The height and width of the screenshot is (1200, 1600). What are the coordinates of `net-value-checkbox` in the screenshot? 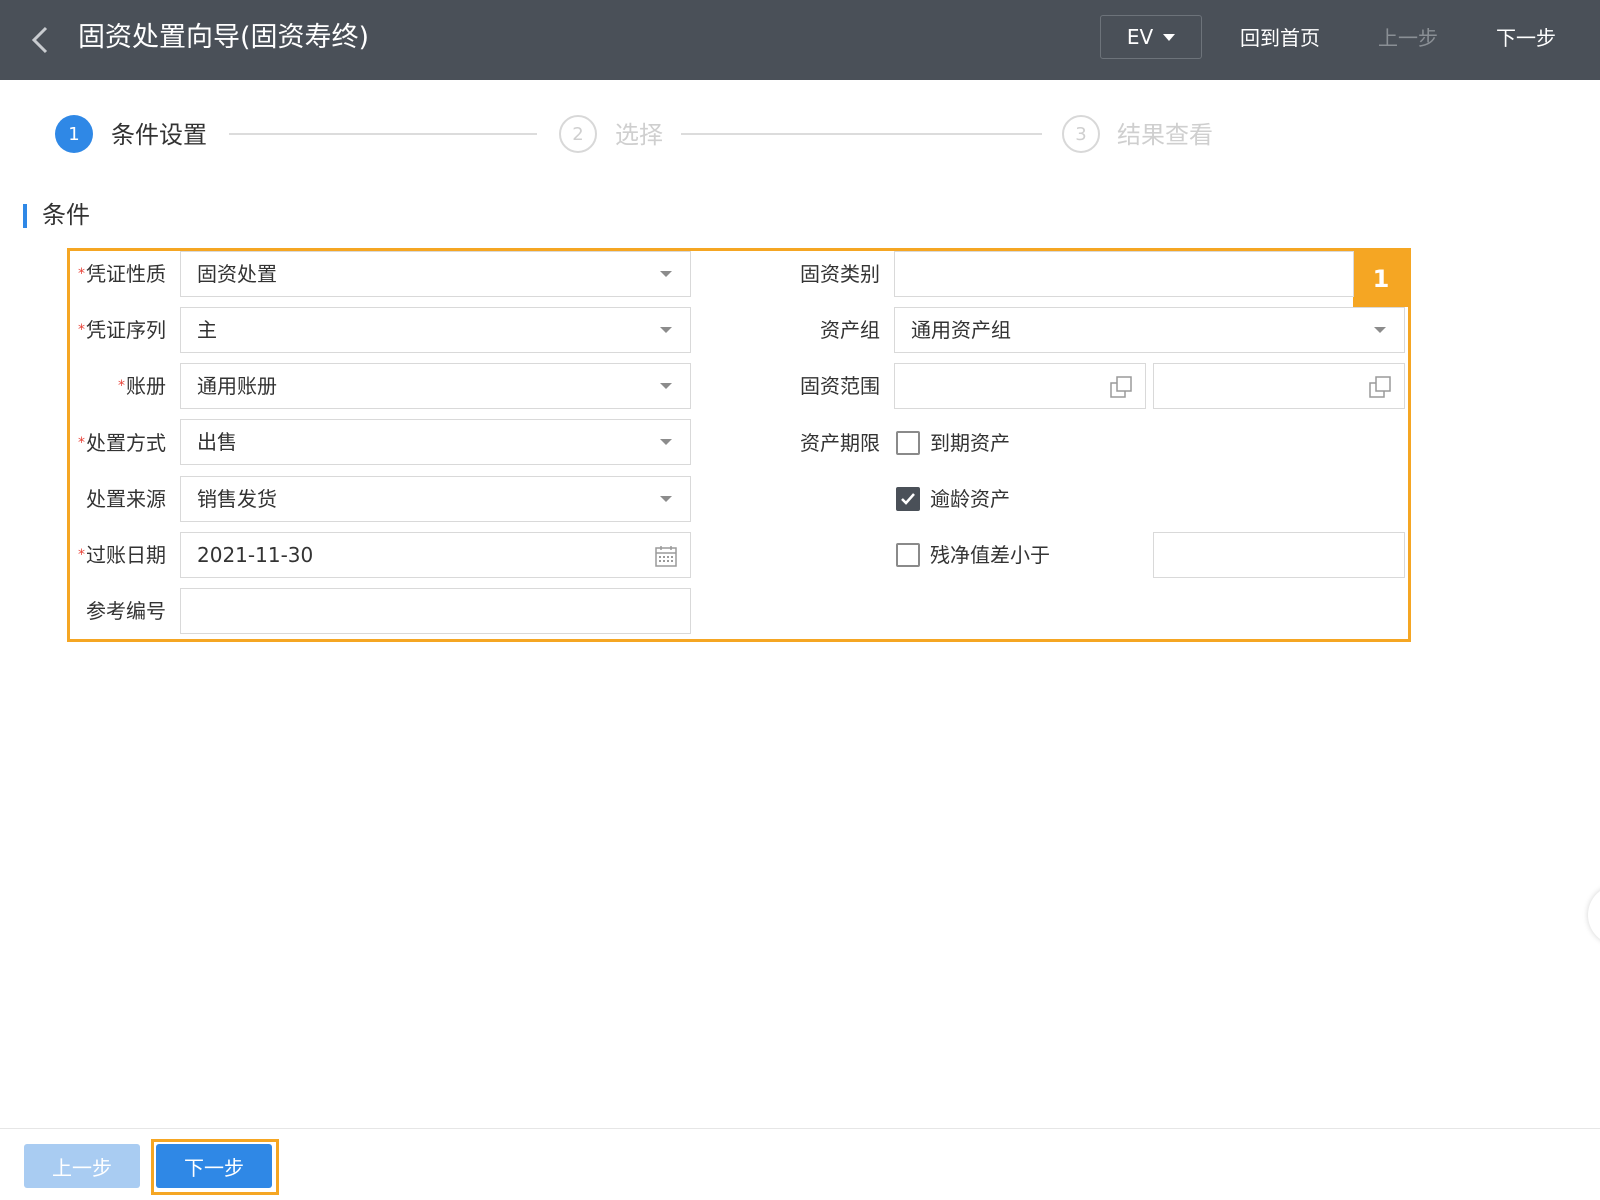 It's located at (908, 555).